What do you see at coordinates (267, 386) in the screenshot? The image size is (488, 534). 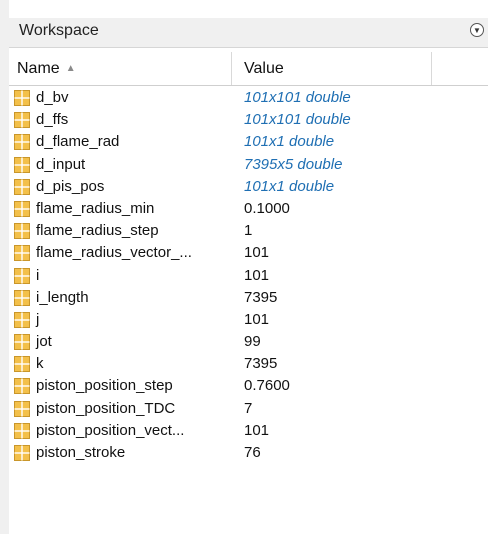 I see `variable-value: 0.7600` at bounding box center [267, 386].